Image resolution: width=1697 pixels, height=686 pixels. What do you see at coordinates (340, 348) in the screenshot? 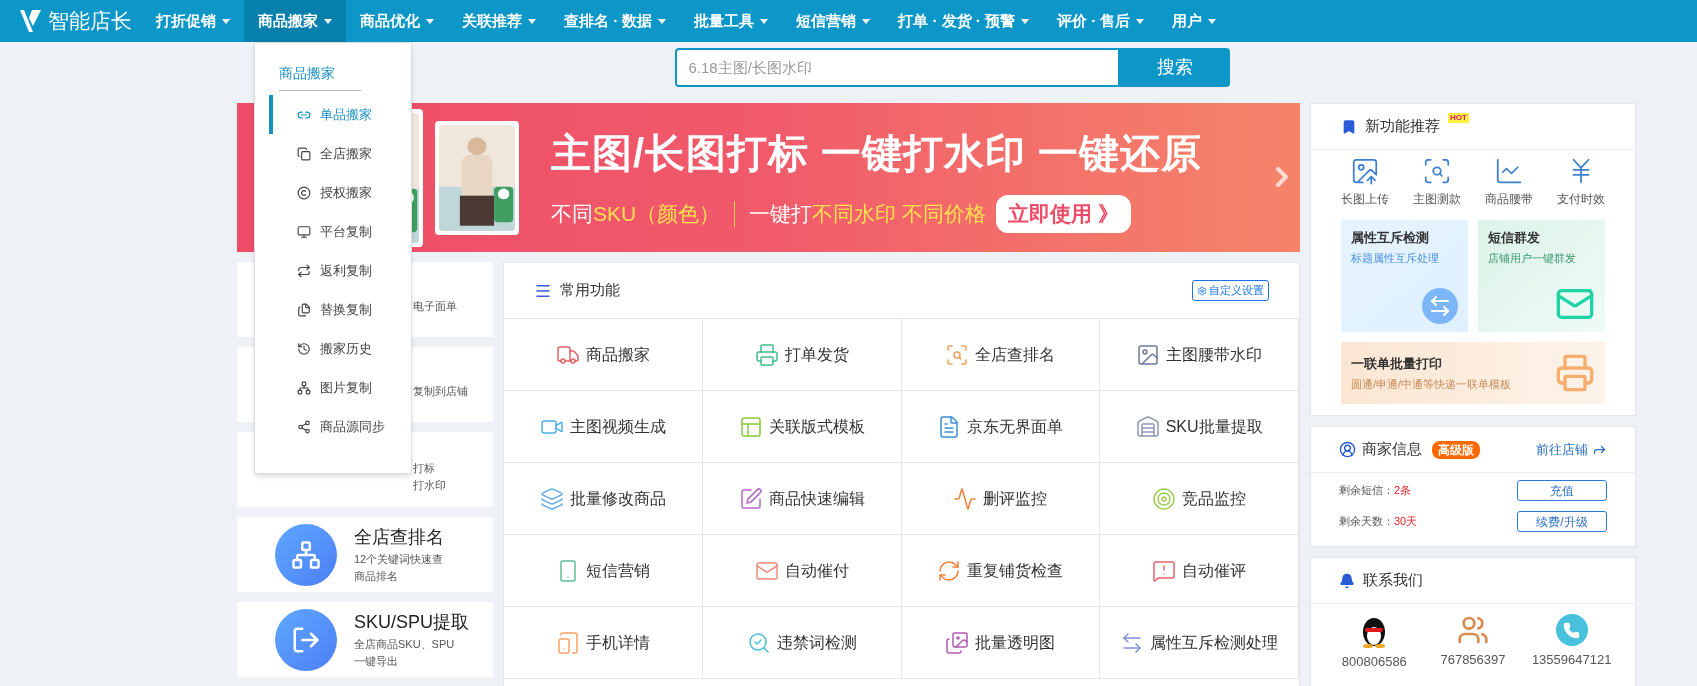
I see `dropdown-item: 搬家历史` at bounding box center [340, 348].